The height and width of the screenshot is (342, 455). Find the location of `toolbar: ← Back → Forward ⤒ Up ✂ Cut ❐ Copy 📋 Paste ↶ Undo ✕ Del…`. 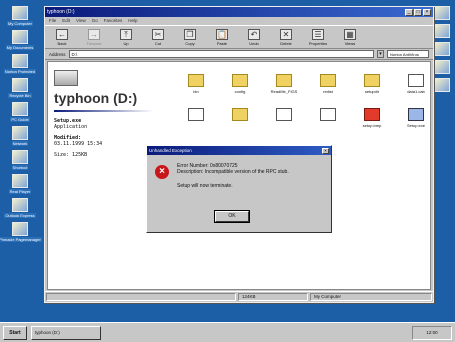

toolbar: ← Back → Forward ⤒ Up ✂ Cut ❐ Copy 📋 Paste ↶ Undo ✕ Del… is located at coordinates (239, 37).